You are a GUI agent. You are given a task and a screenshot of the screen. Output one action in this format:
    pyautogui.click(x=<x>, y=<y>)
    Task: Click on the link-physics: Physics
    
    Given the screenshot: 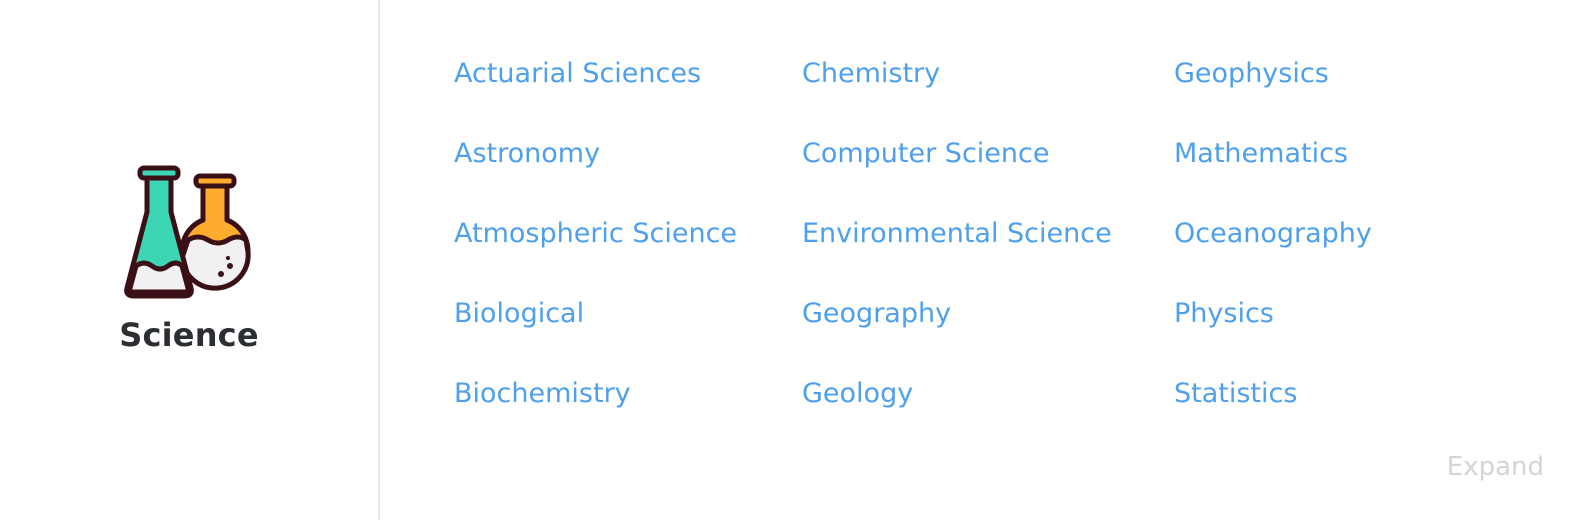 What is the action you would take?
    pyautogui.click(x=1224, y=314)
    